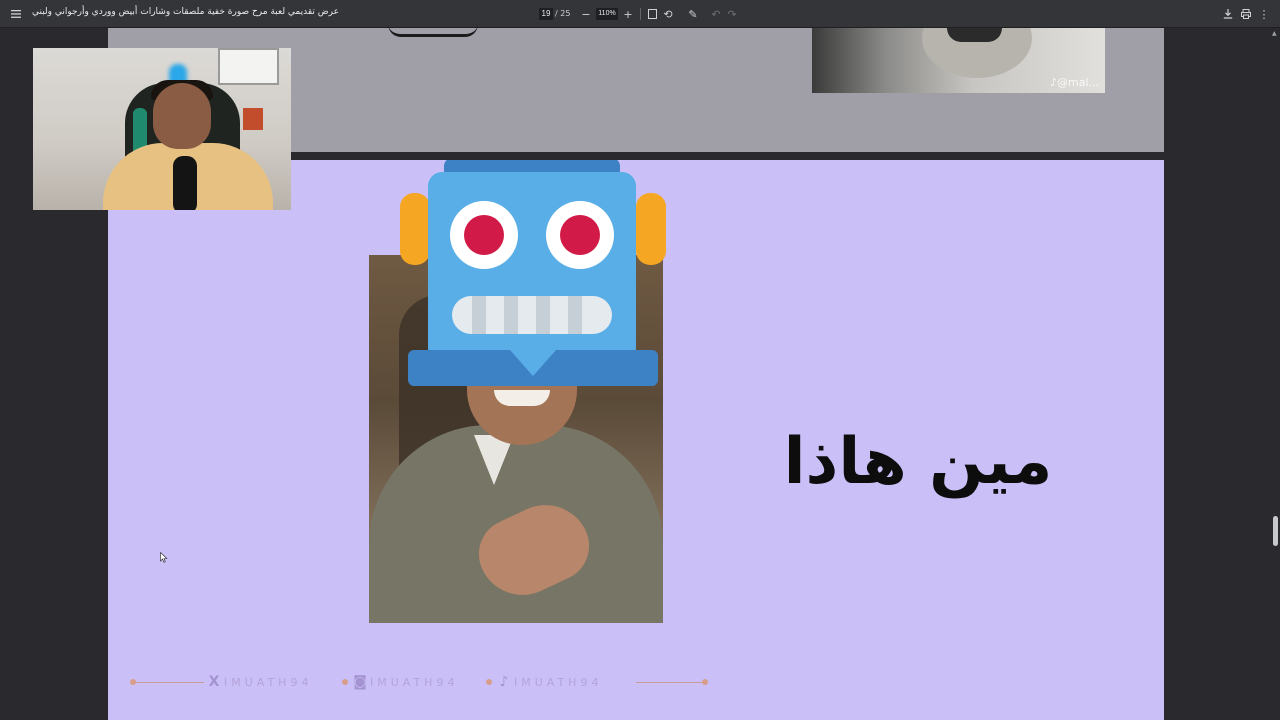 The height and width of the screenshot is (720, 1280). I want to click on wall-picture, so click(248, 66).